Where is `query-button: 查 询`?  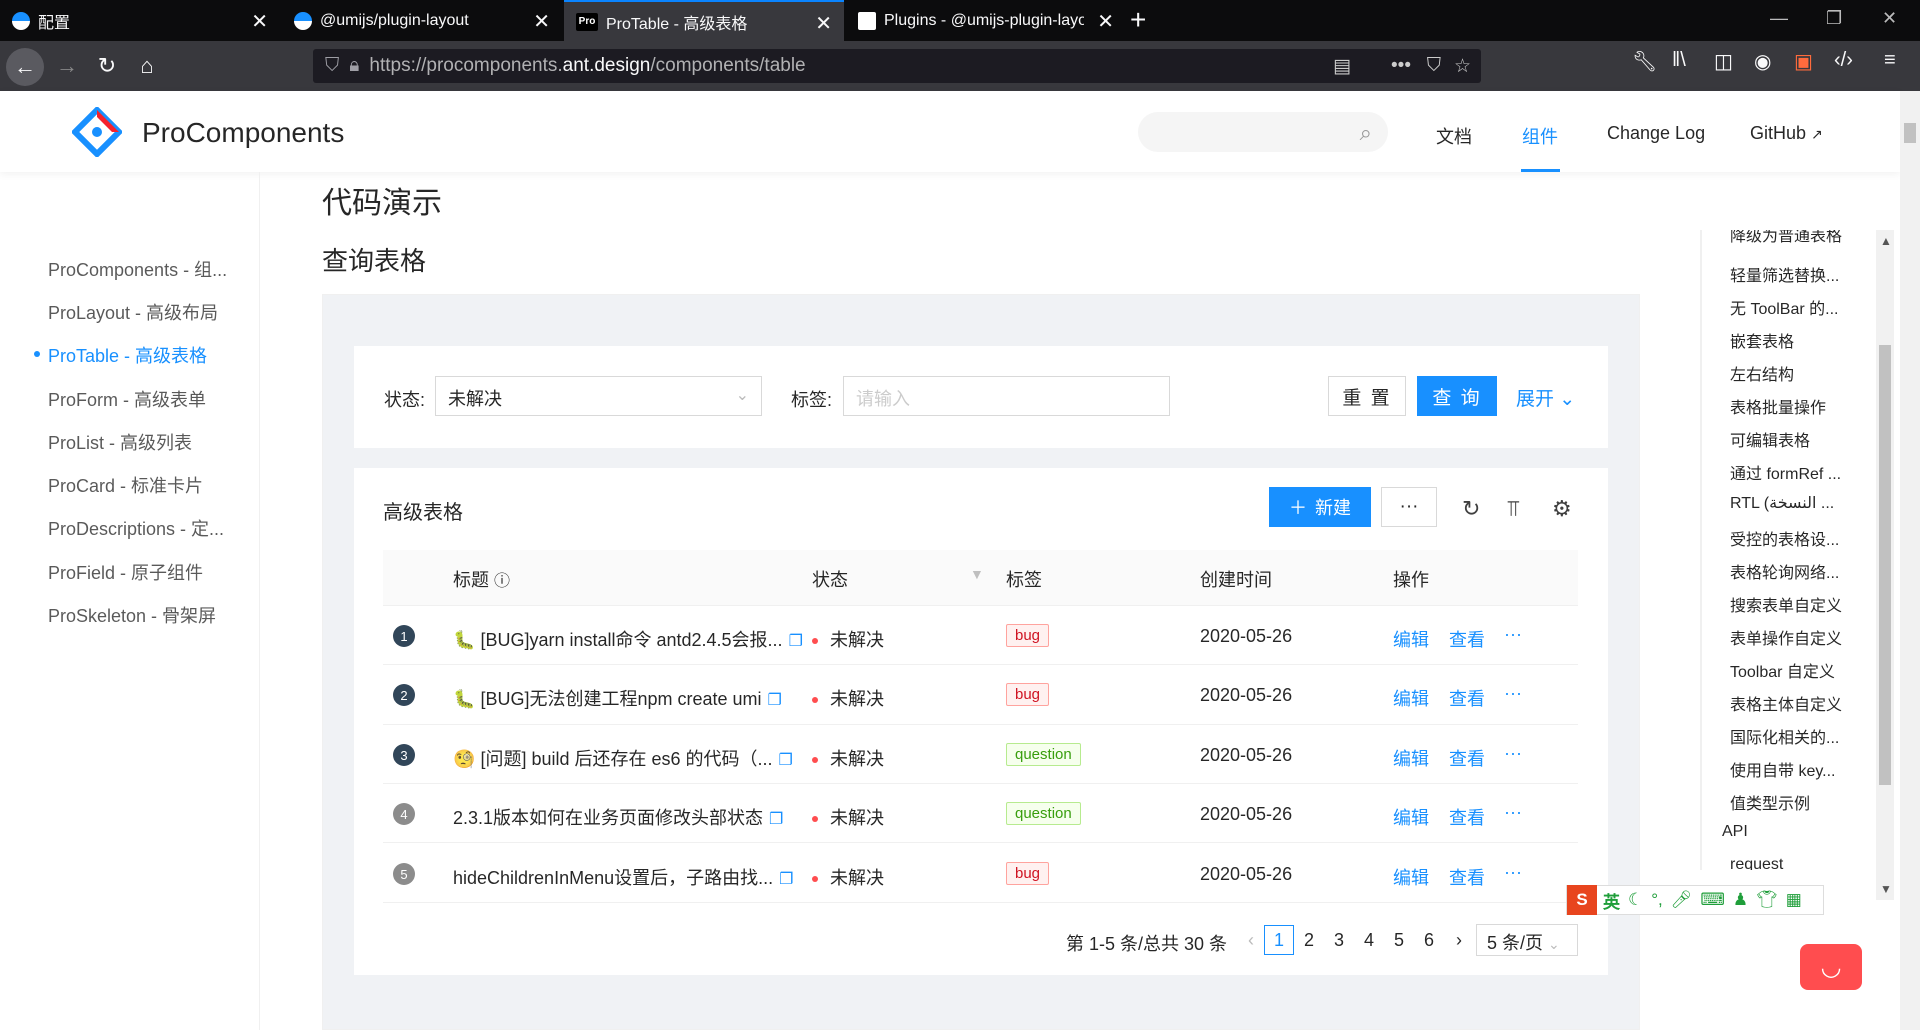
query-button: 查 询 is located at coordinates (1457, 396).